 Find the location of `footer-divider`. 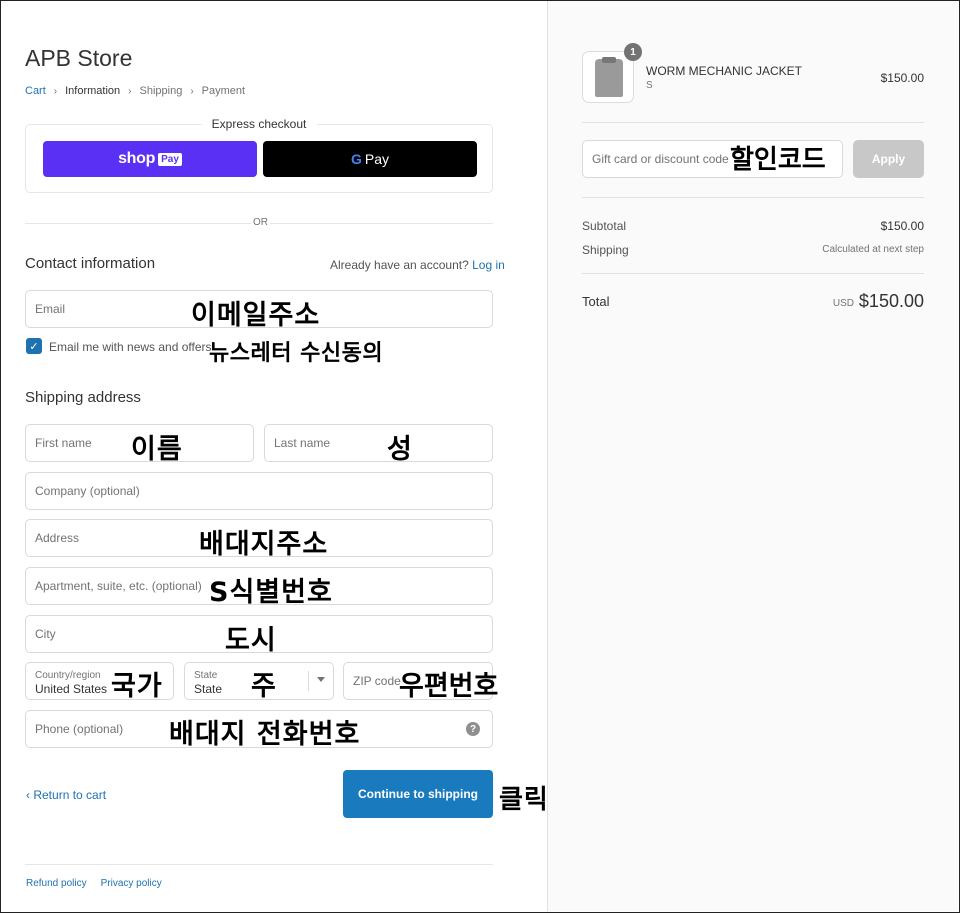

footer-divider is located at coordinates (259, 864).